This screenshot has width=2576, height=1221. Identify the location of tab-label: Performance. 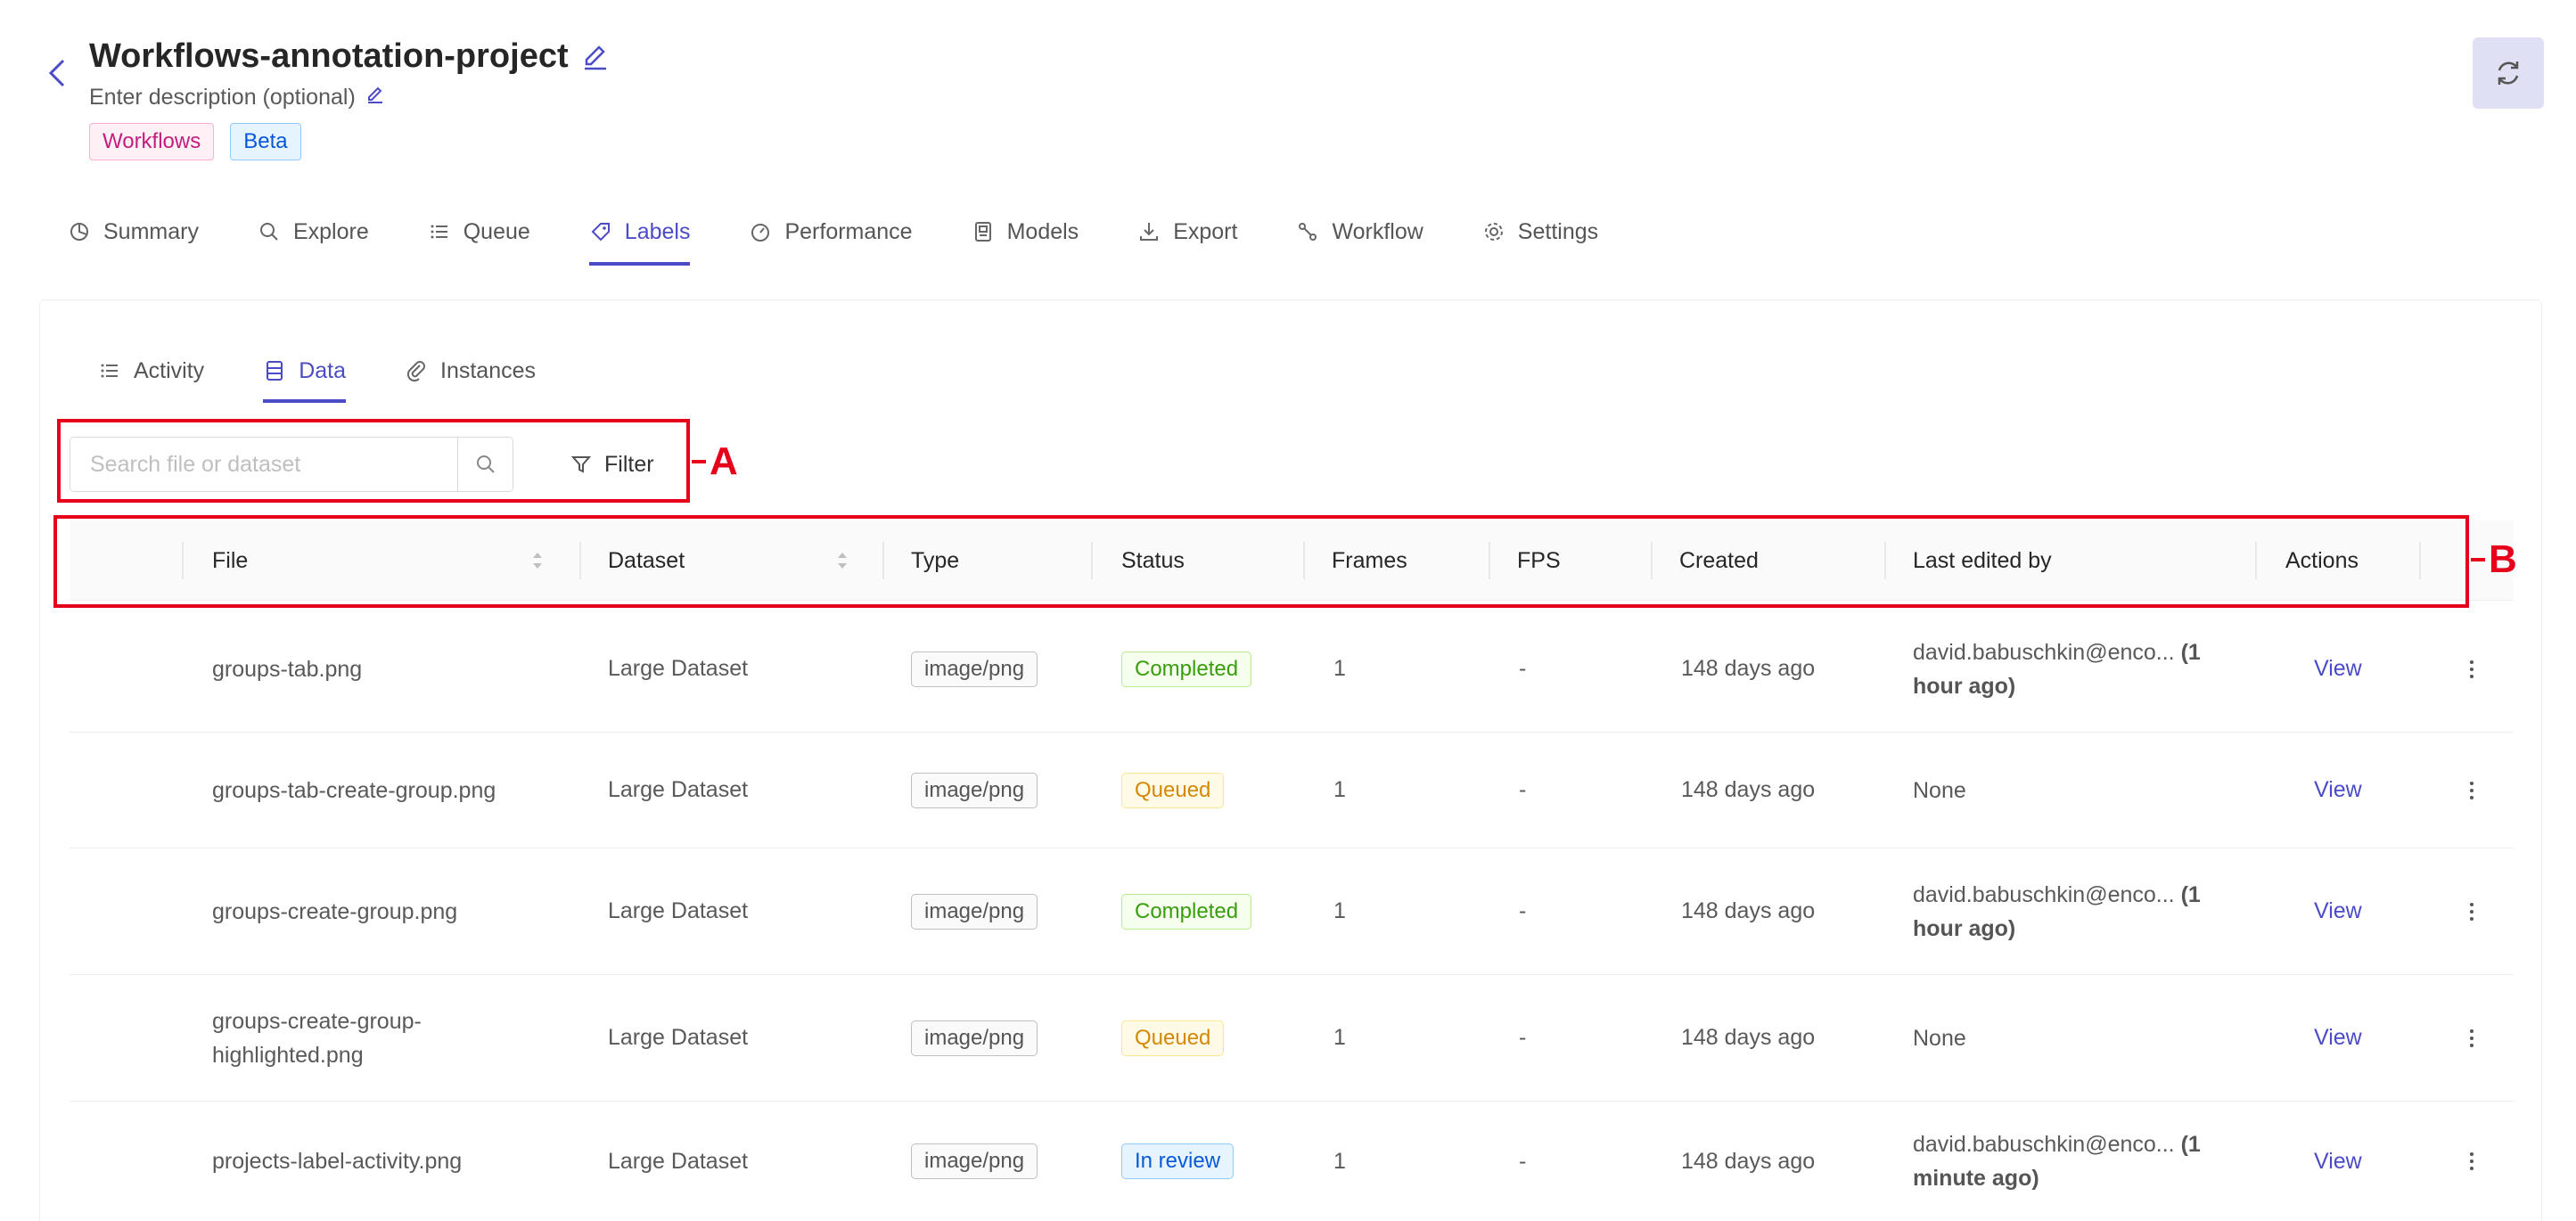
(848, 231).